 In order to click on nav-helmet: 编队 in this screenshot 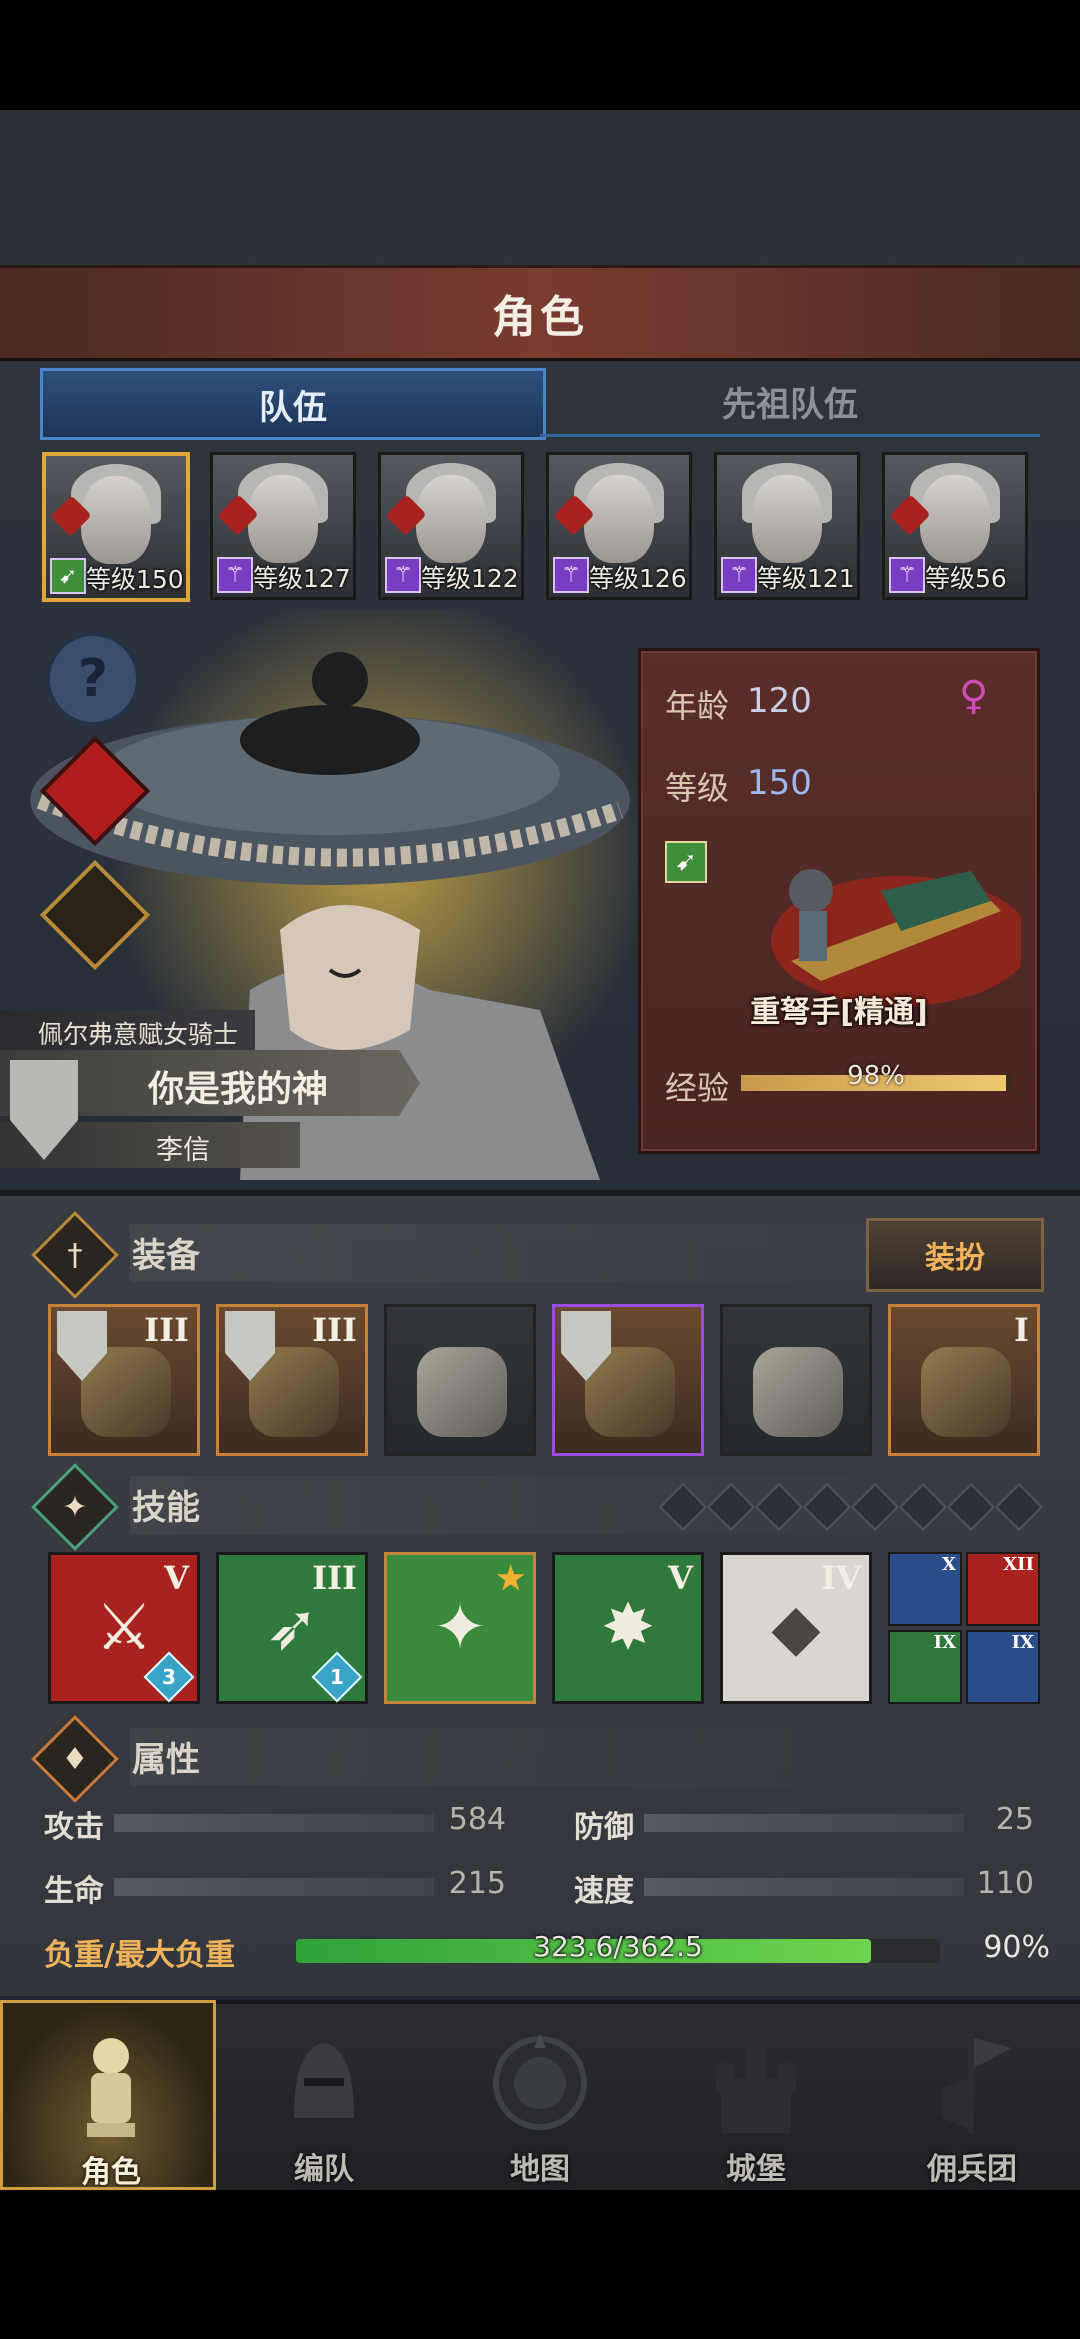, I will do `click(324, 2095)`.